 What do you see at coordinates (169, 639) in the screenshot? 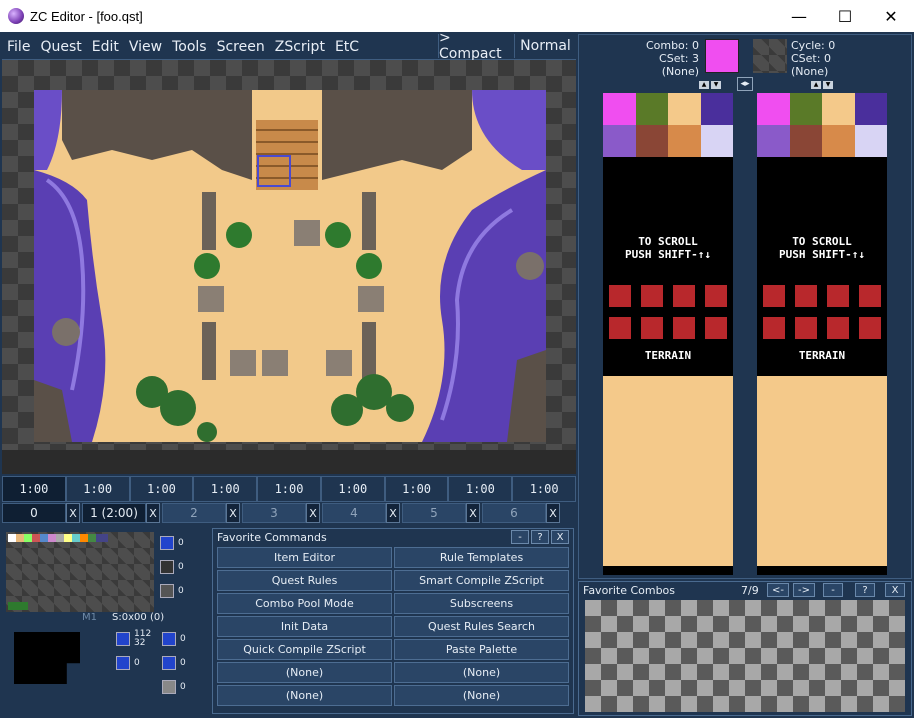
I see `item-icon-g` at bounding box center [169, 639].